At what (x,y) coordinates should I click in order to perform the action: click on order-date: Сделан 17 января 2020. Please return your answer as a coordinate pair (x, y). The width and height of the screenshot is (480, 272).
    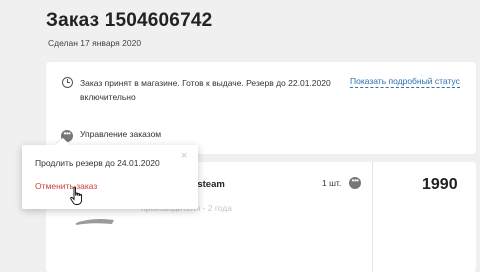
    Looking at the image, I should click on (95, 43).